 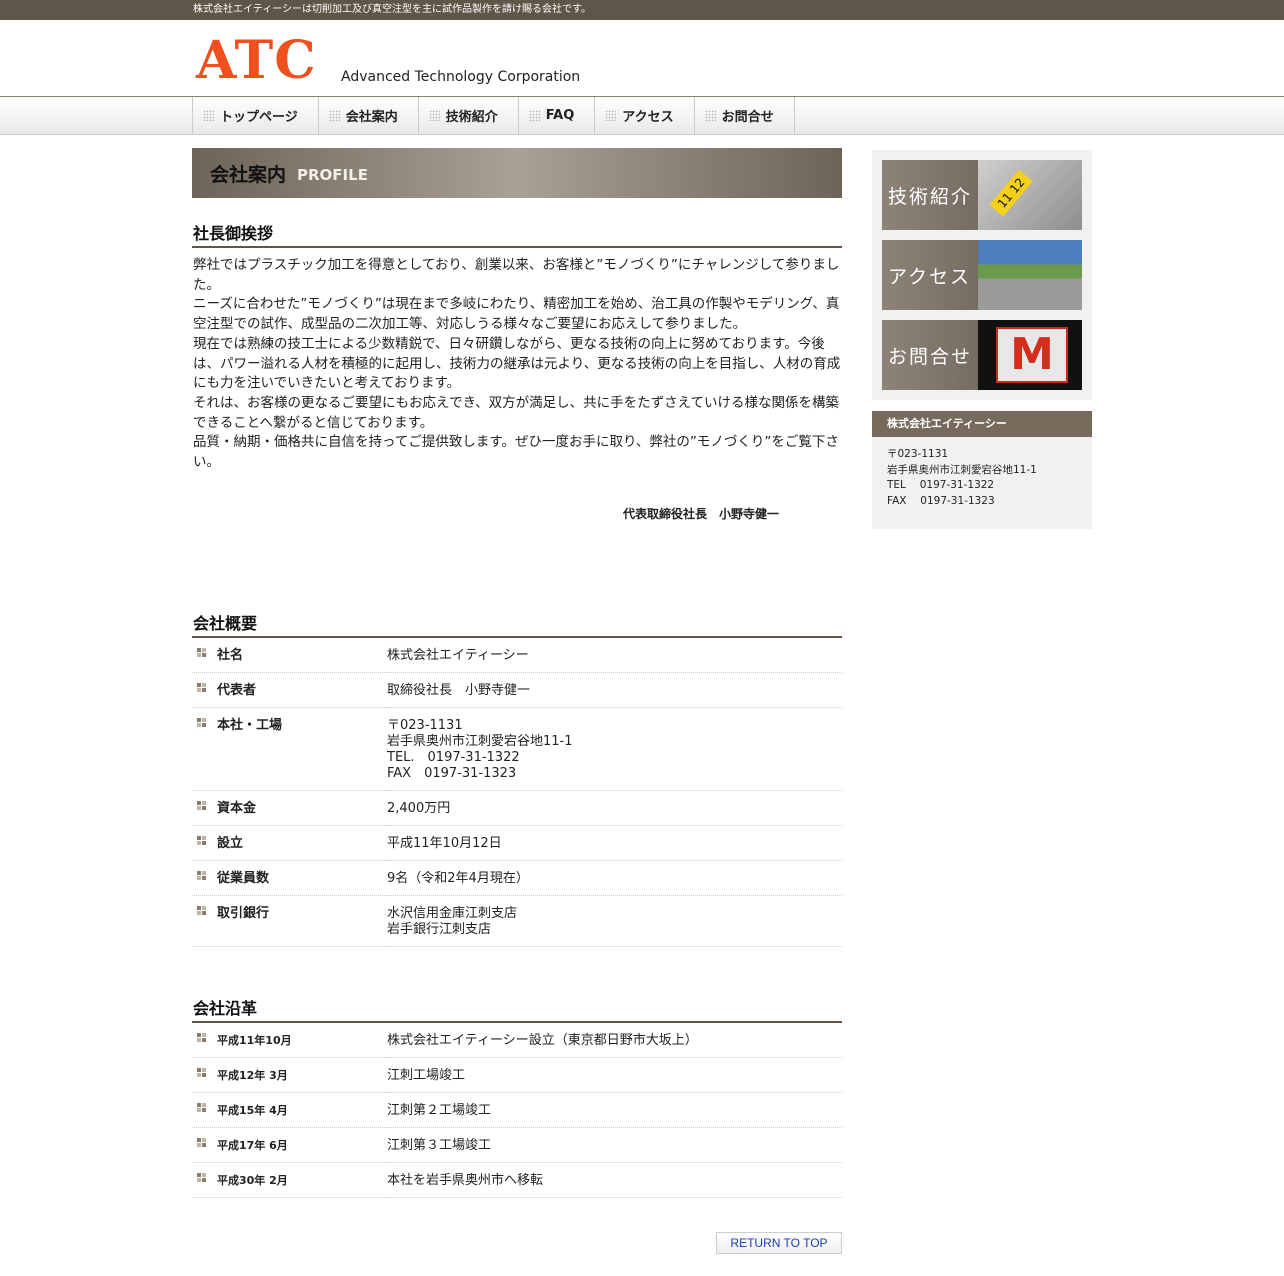 I want to click on site-tagline: 株式会社エイティーシーは切削加工及び真空注型を主に試作品製作を請け賜る会社です。, so click(x=392, y=9).